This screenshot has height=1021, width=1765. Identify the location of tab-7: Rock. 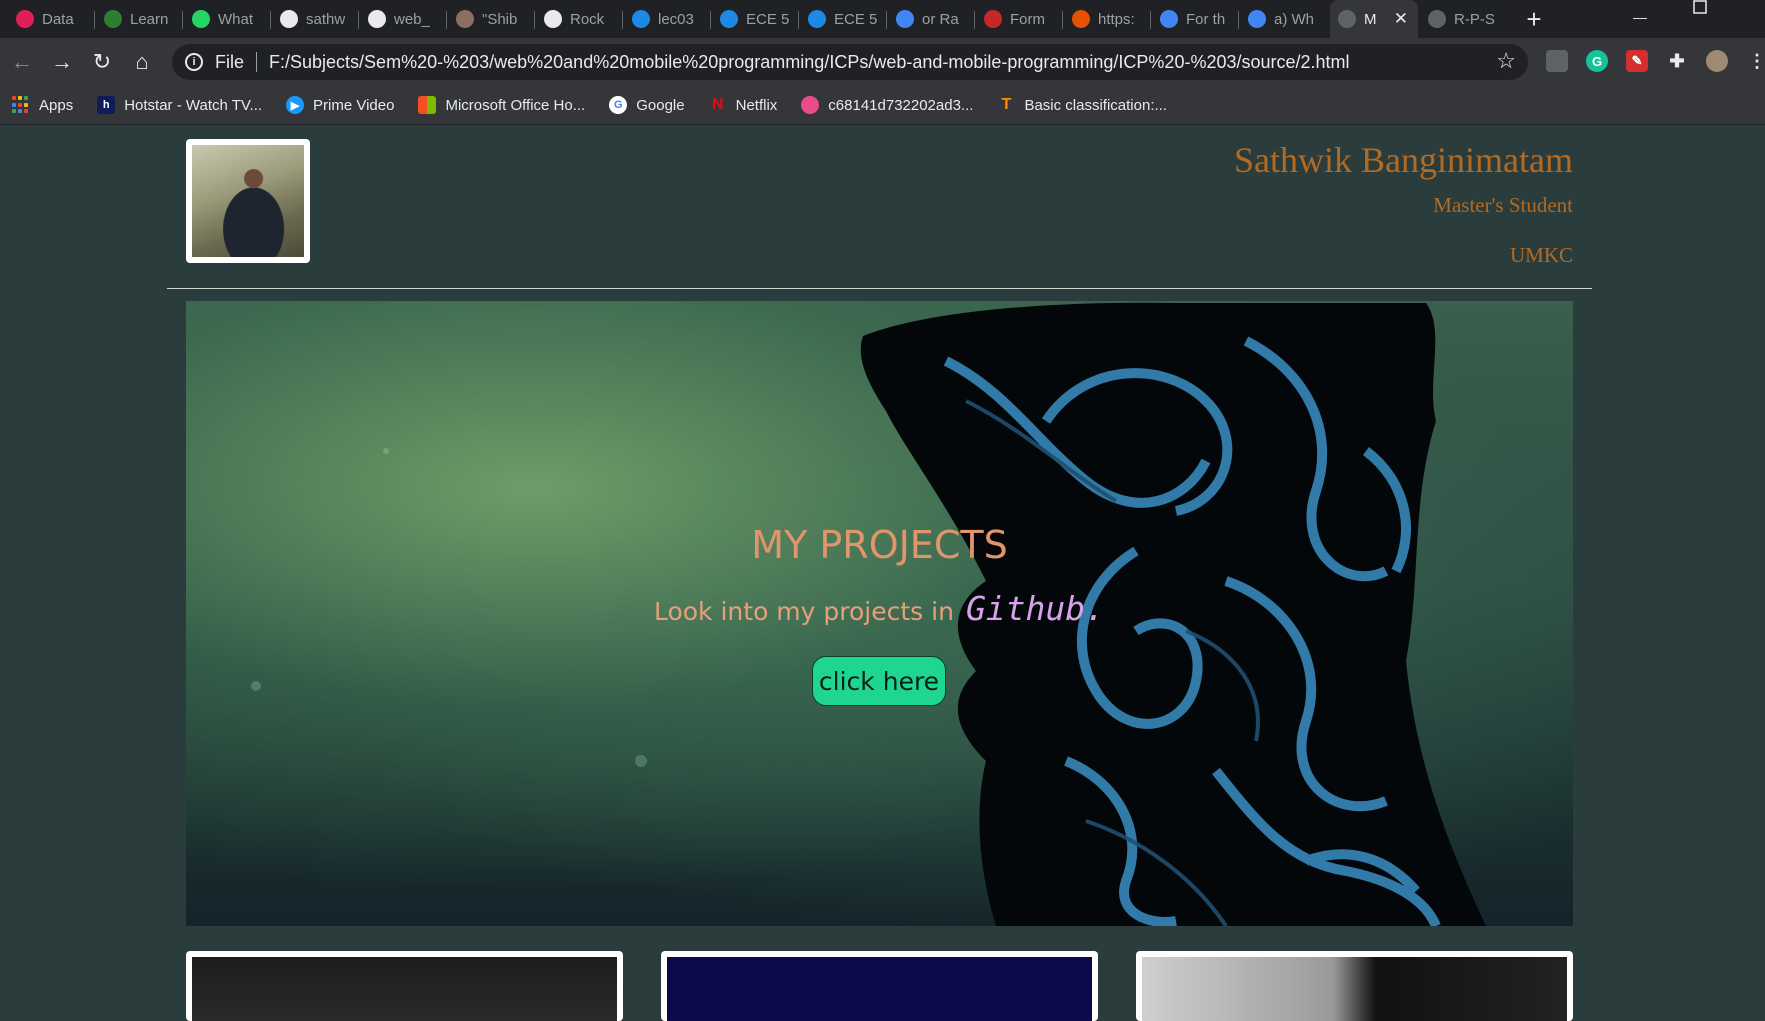
(577, 19).